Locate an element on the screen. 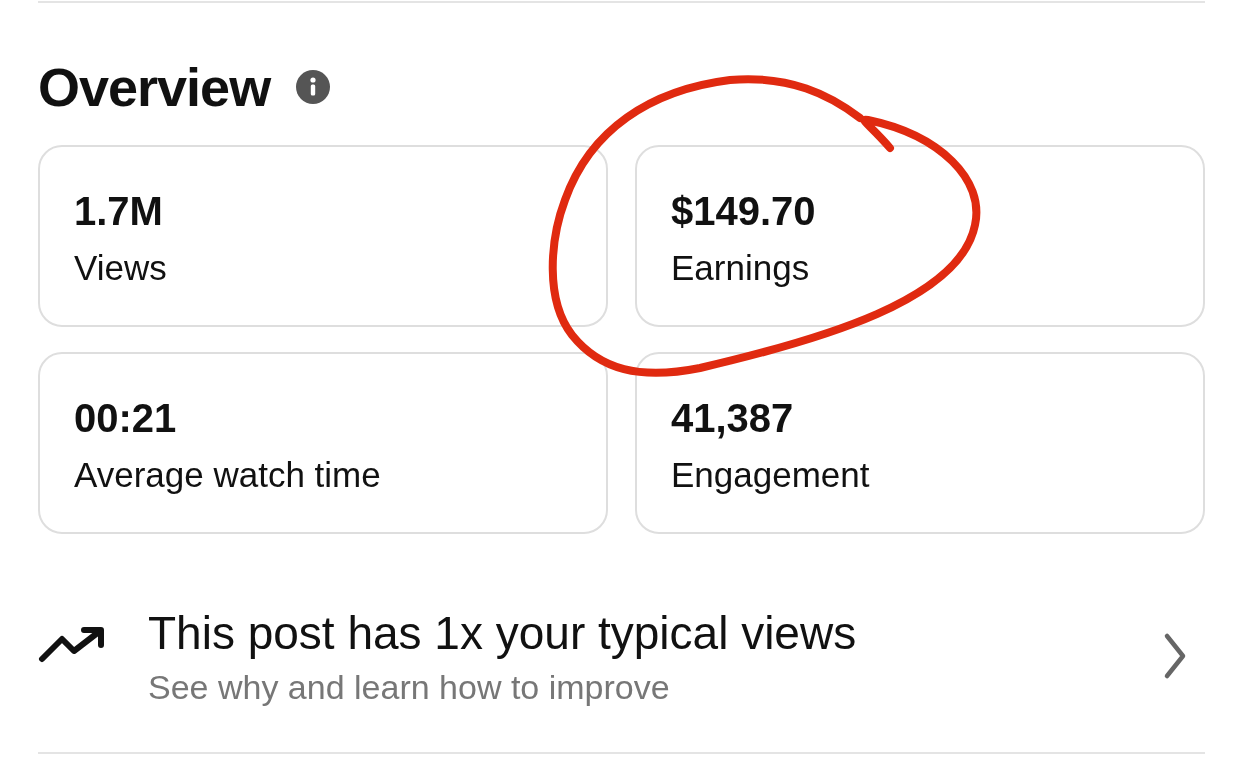  stat-value: $149.70 is located at coordinates (743, 211).